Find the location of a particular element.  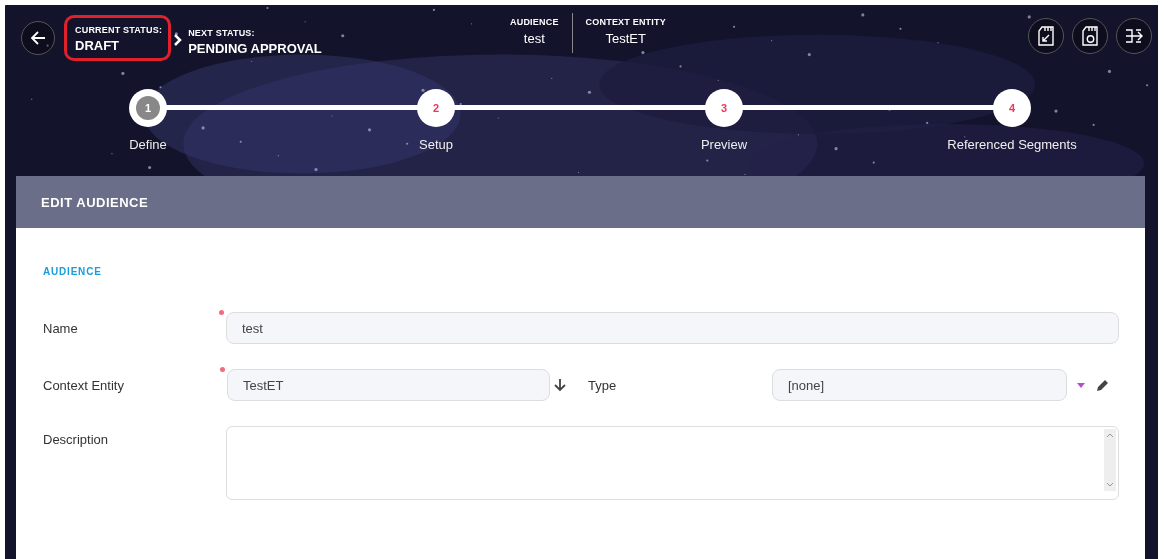

field-label: Name is located at coordinates (61, 328).